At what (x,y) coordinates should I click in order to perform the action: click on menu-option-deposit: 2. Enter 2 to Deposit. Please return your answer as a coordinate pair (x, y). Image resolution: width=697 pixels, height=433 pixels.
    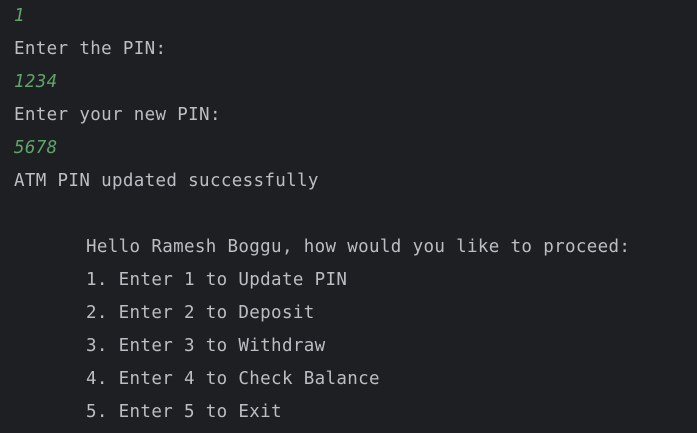
    Looking at the image, I should click on (200, 313).